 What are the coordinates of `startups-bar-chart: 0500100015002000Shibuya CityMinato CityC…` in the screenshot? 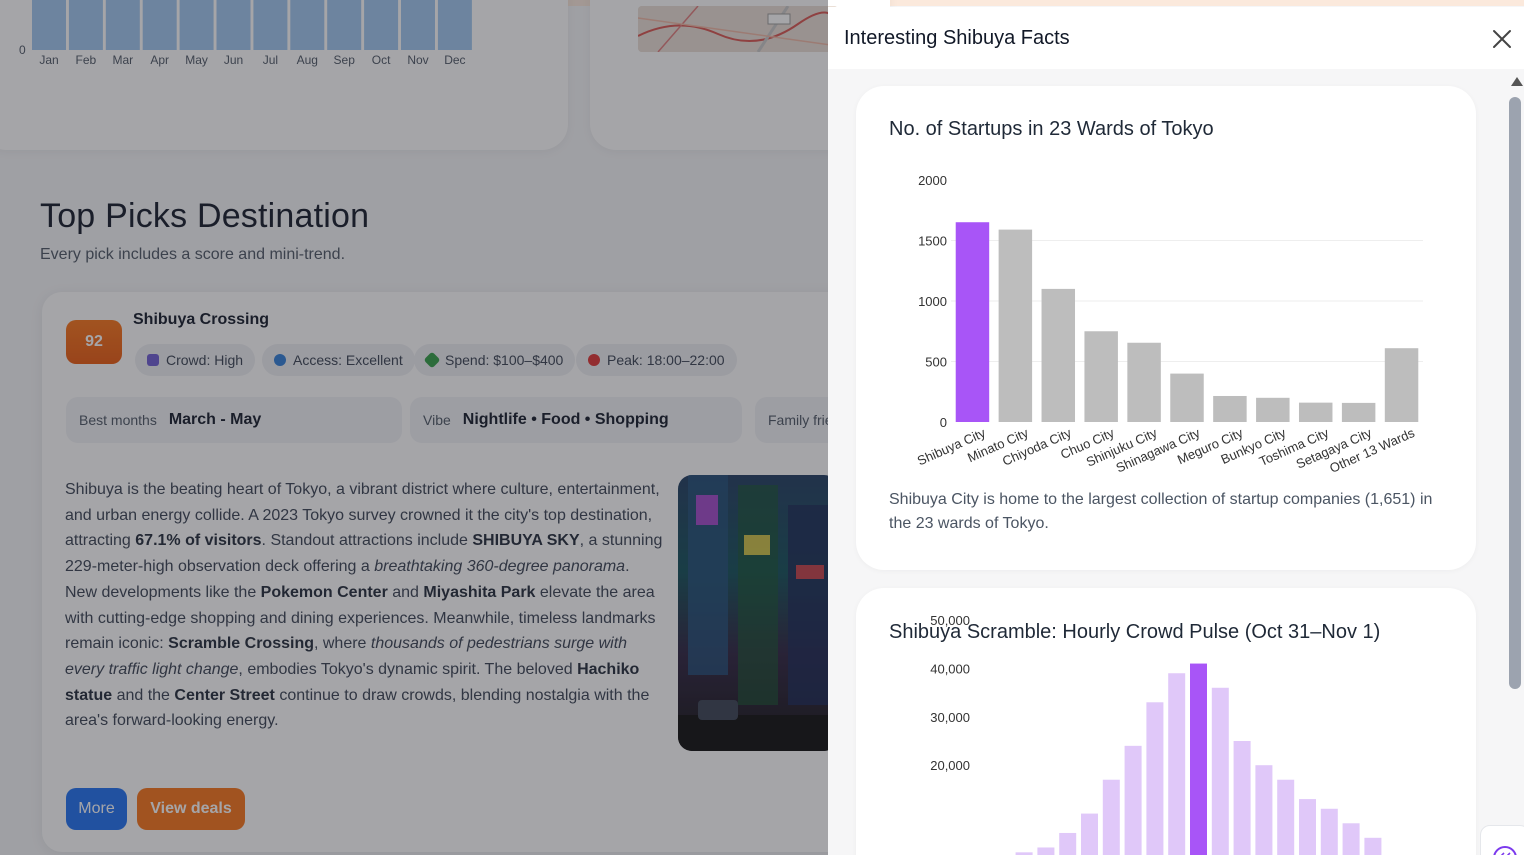 It's located at (1169, 324).